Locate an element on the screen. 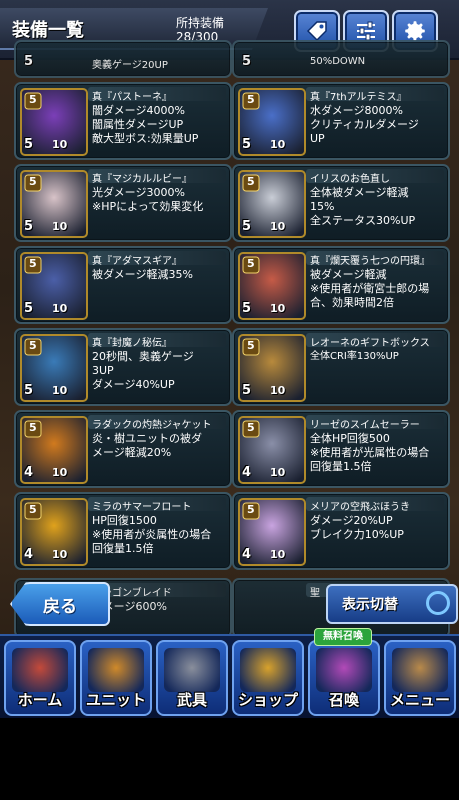 Image resolution: width=459 pixels, height=800 pixels. display-switch-button: 表示切替 is located at coordinates (392, 604).